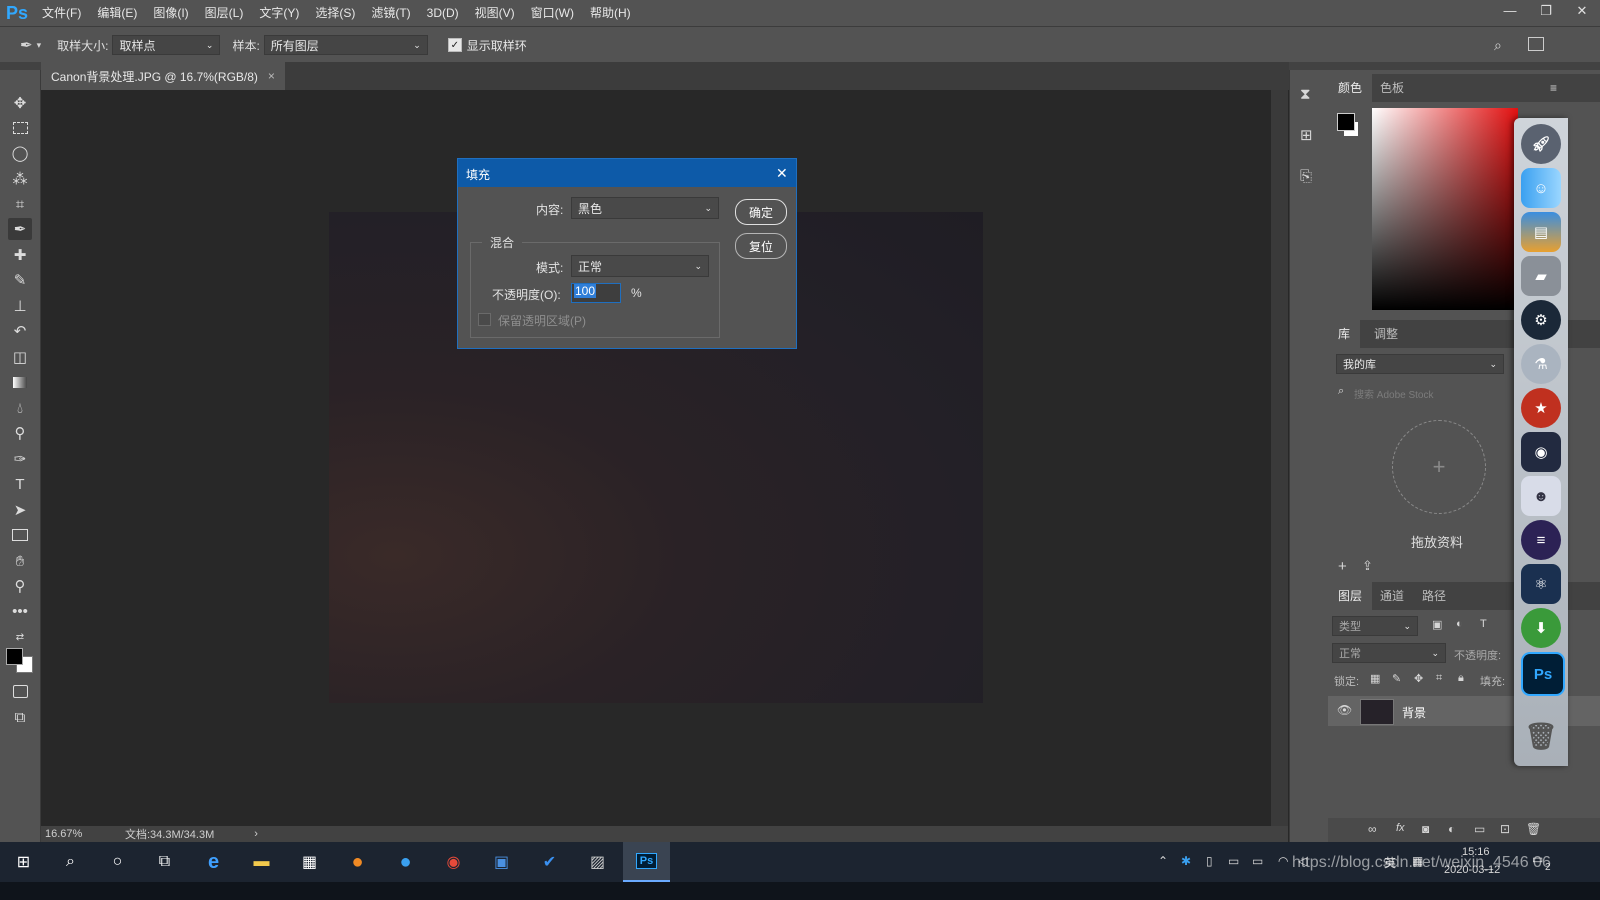 This screenshot has width=1600, height=900. Describe the element at coordinates (1541, 144) in the screenshot. I see `rocket-app-icon: 🚀︎` at that location.